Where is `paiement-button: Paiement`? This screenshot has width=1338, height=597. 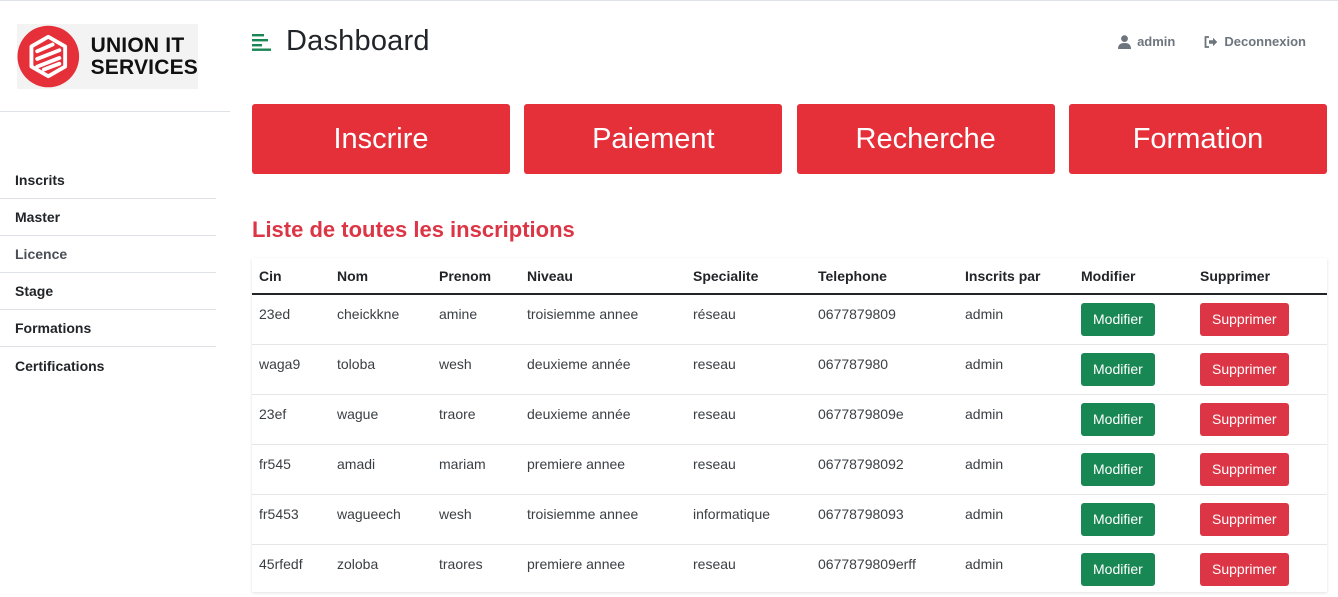 paiement-button: Paiement is located at coordinates (653, 139).